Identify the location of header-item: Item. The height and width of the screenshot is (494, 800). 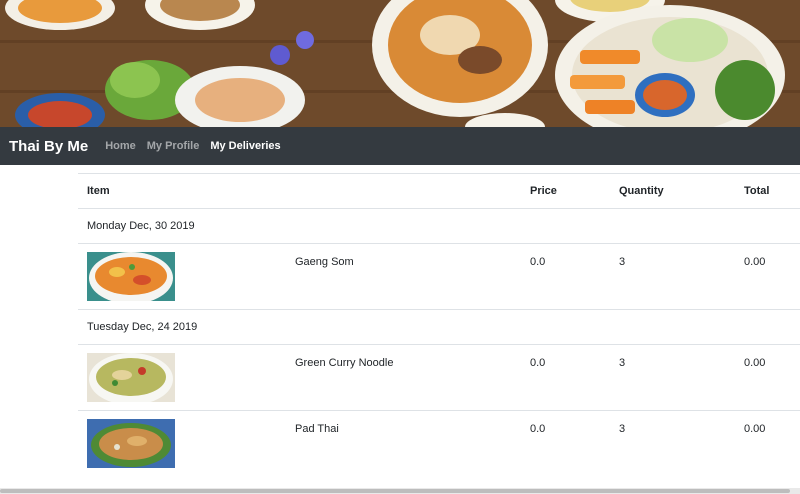
(98, 191).